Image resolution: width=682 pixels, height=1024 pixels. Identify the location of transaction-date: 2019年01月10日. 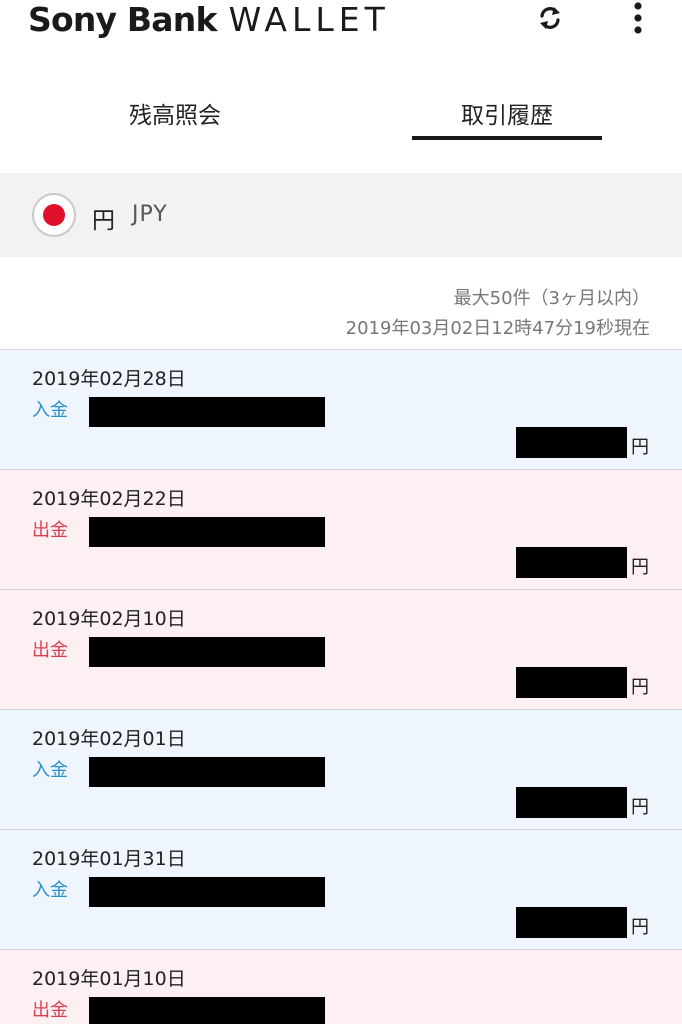
(109, 979).